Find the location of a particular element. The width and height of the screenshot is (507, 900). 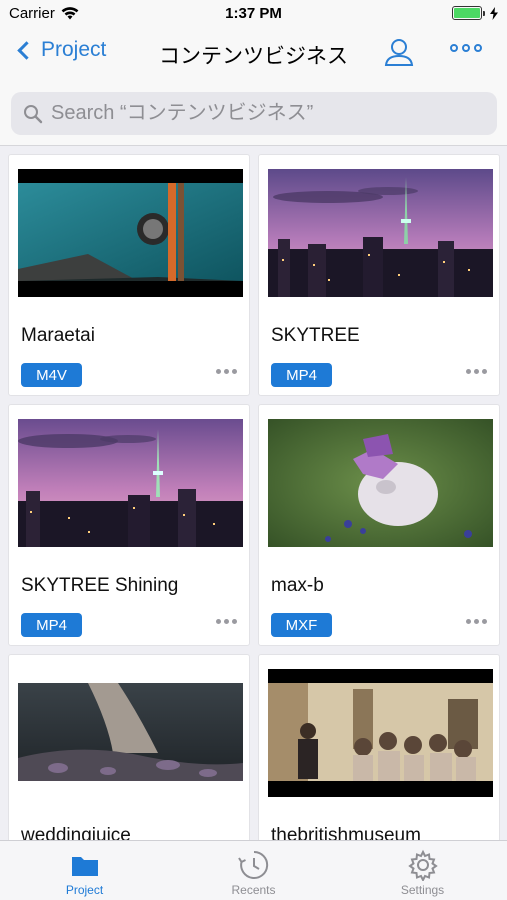

tab-project: Project is located at coordinates (84, 870).